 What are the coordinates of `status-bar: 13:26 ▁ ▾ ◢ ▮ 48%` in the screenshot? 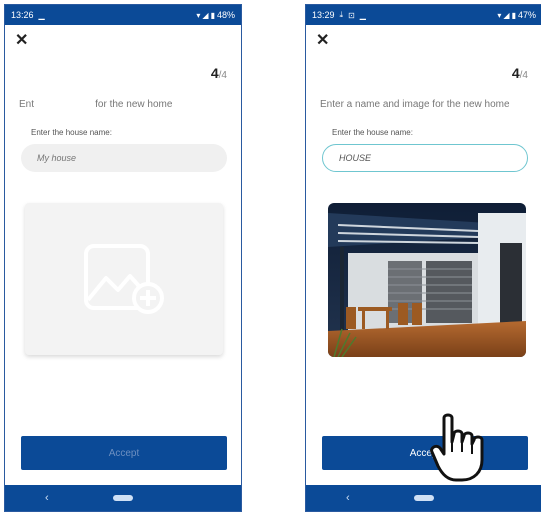 It's located at (123, 15).